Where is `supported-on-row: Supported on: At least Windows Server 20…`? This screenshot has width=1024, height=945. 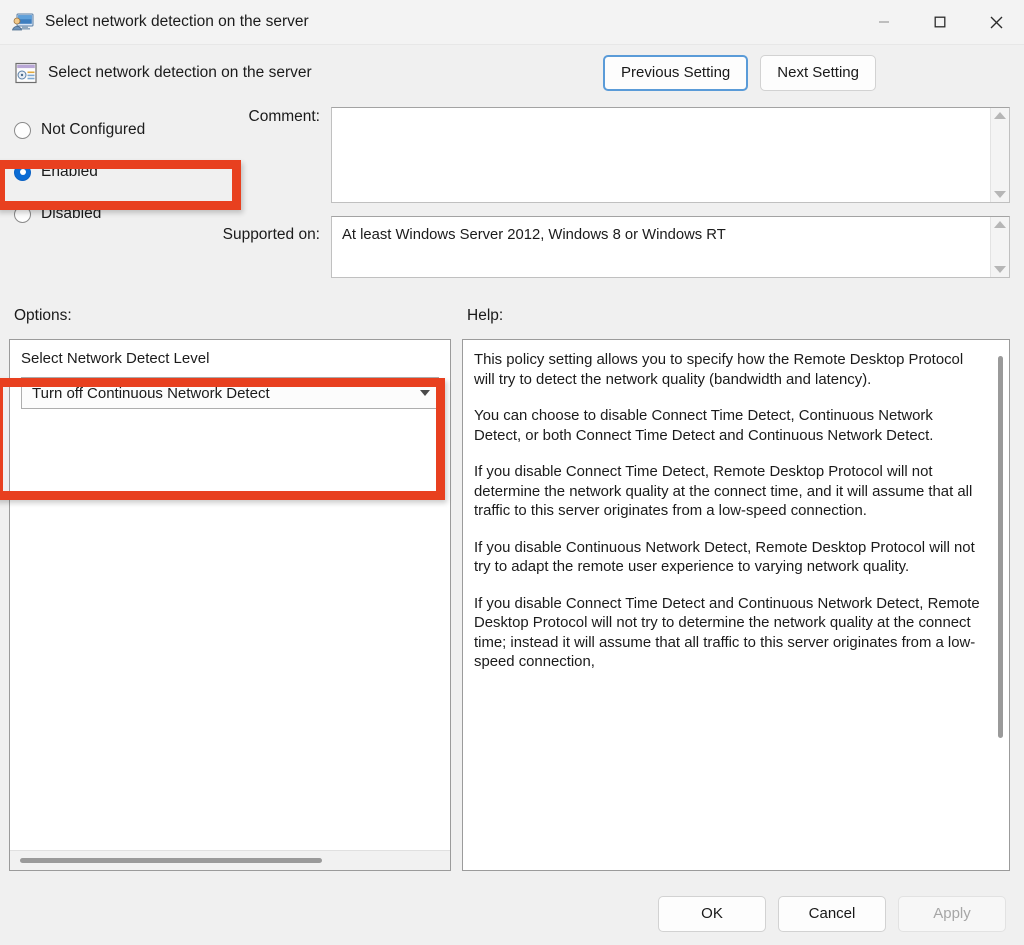
supported-on-row: Supported on: At least Windows Server 20… is located at coordinates (602, 247).